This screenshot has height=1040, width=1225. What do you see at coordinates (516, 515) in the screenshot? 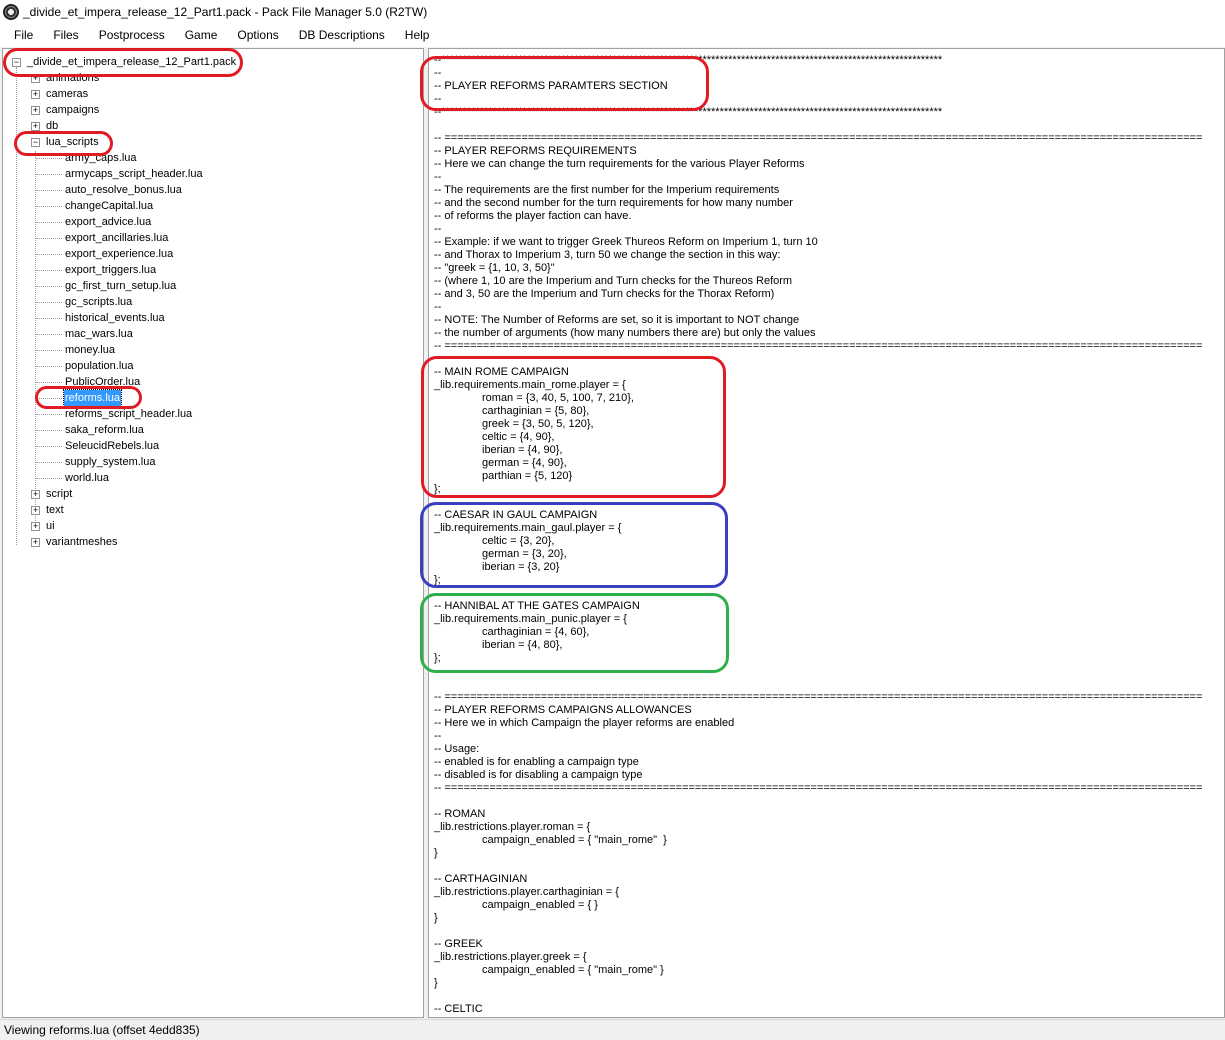
I see `code-line: -- CAESAR IN GAUL CAMPAIGN` at bounding box center [516, 515].